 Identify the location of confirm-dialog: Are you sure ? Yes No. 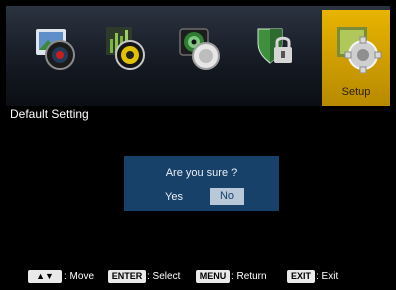
(201, 183).